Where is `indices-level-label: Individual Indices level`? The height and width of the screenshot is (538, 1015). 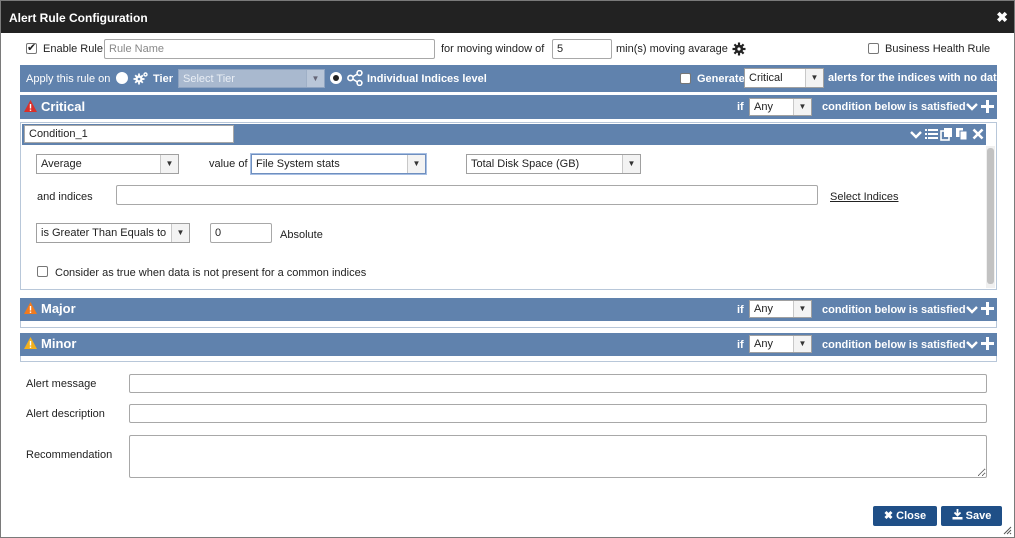
indices-level-label: Individual Indices level is located at coordinates (427, 79).